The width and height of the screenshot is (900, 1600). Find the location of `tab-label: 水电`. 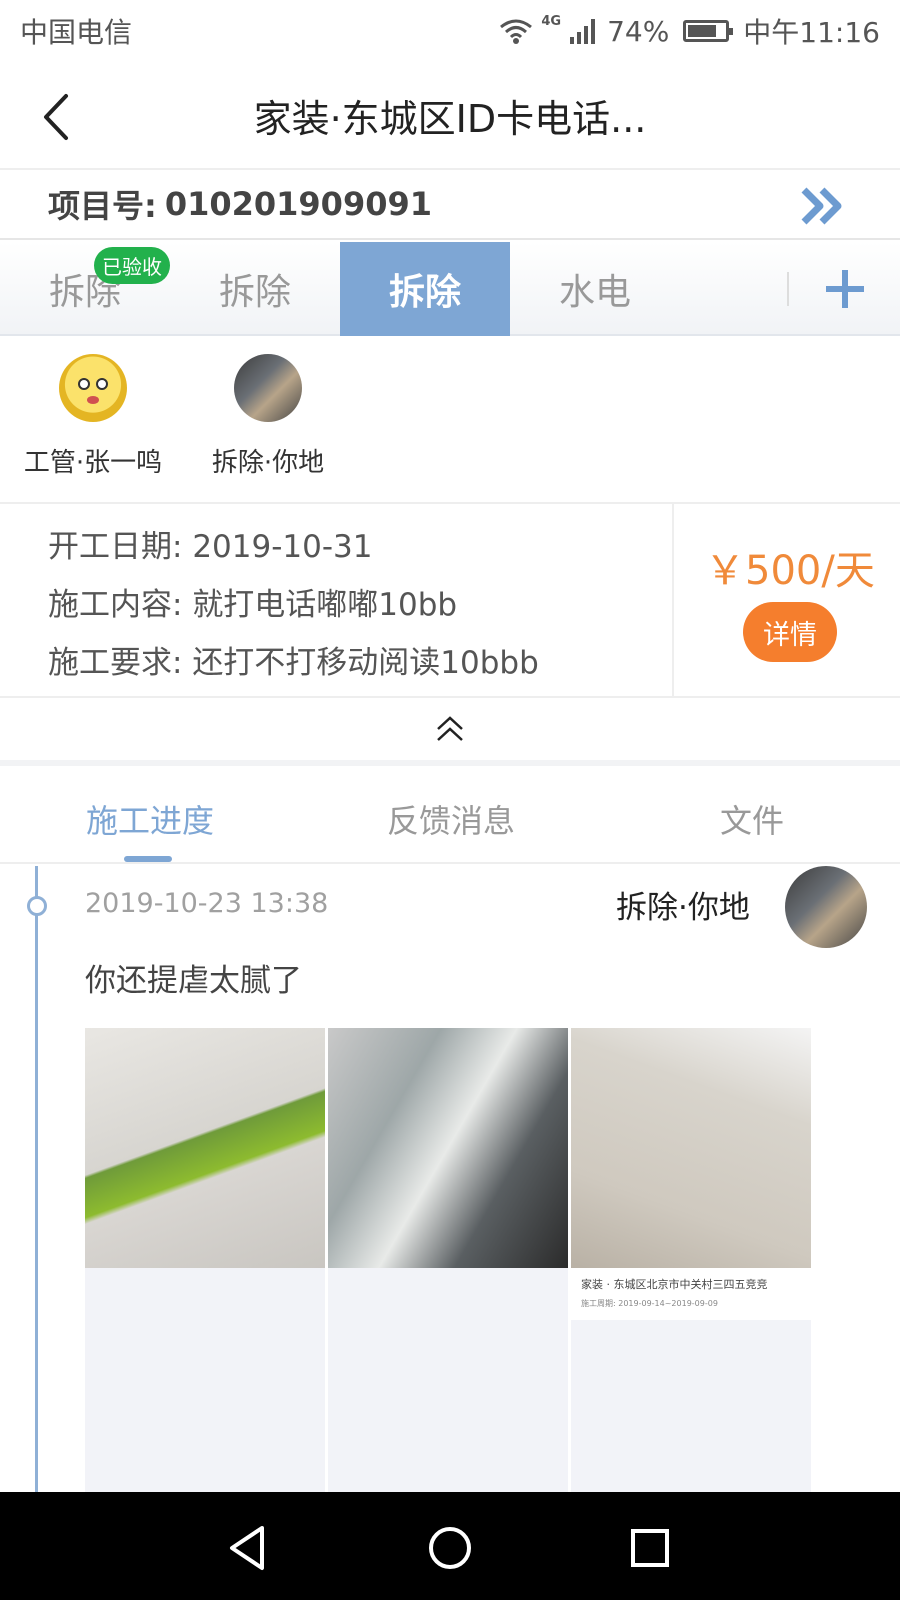

tab-label: 水电 is located at coordinates (594, 292).